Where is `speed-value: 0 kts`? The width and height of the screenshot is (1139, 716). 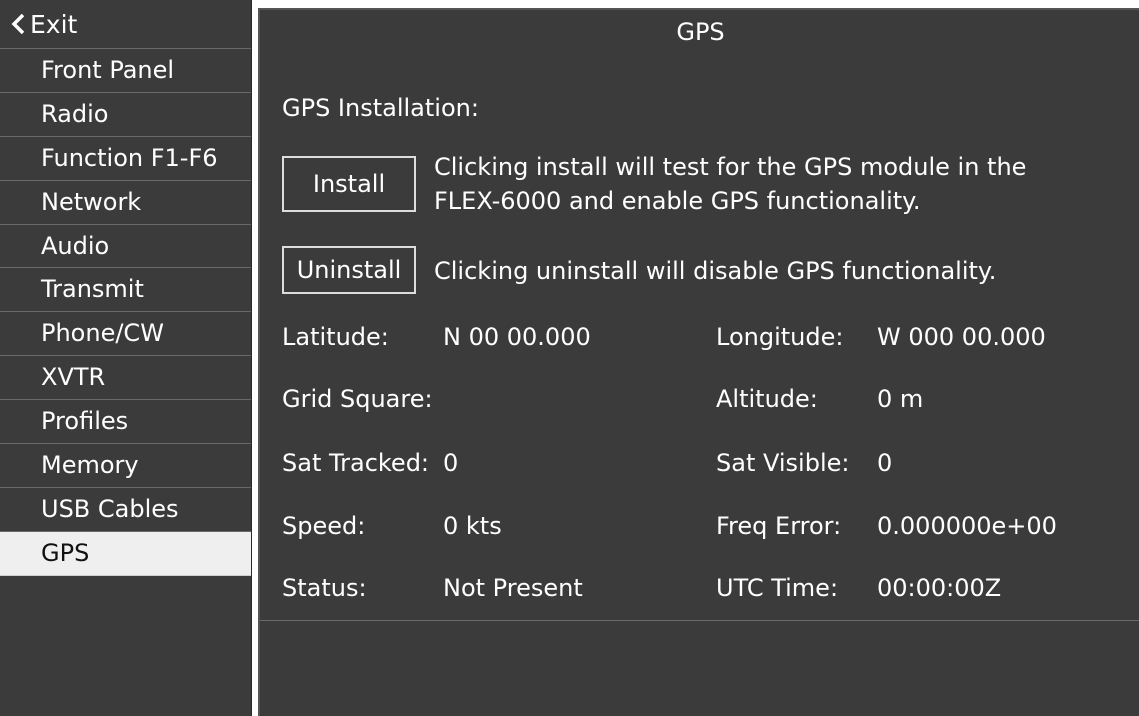
speed-value: 0 kts is located at coordinates (472, 526).